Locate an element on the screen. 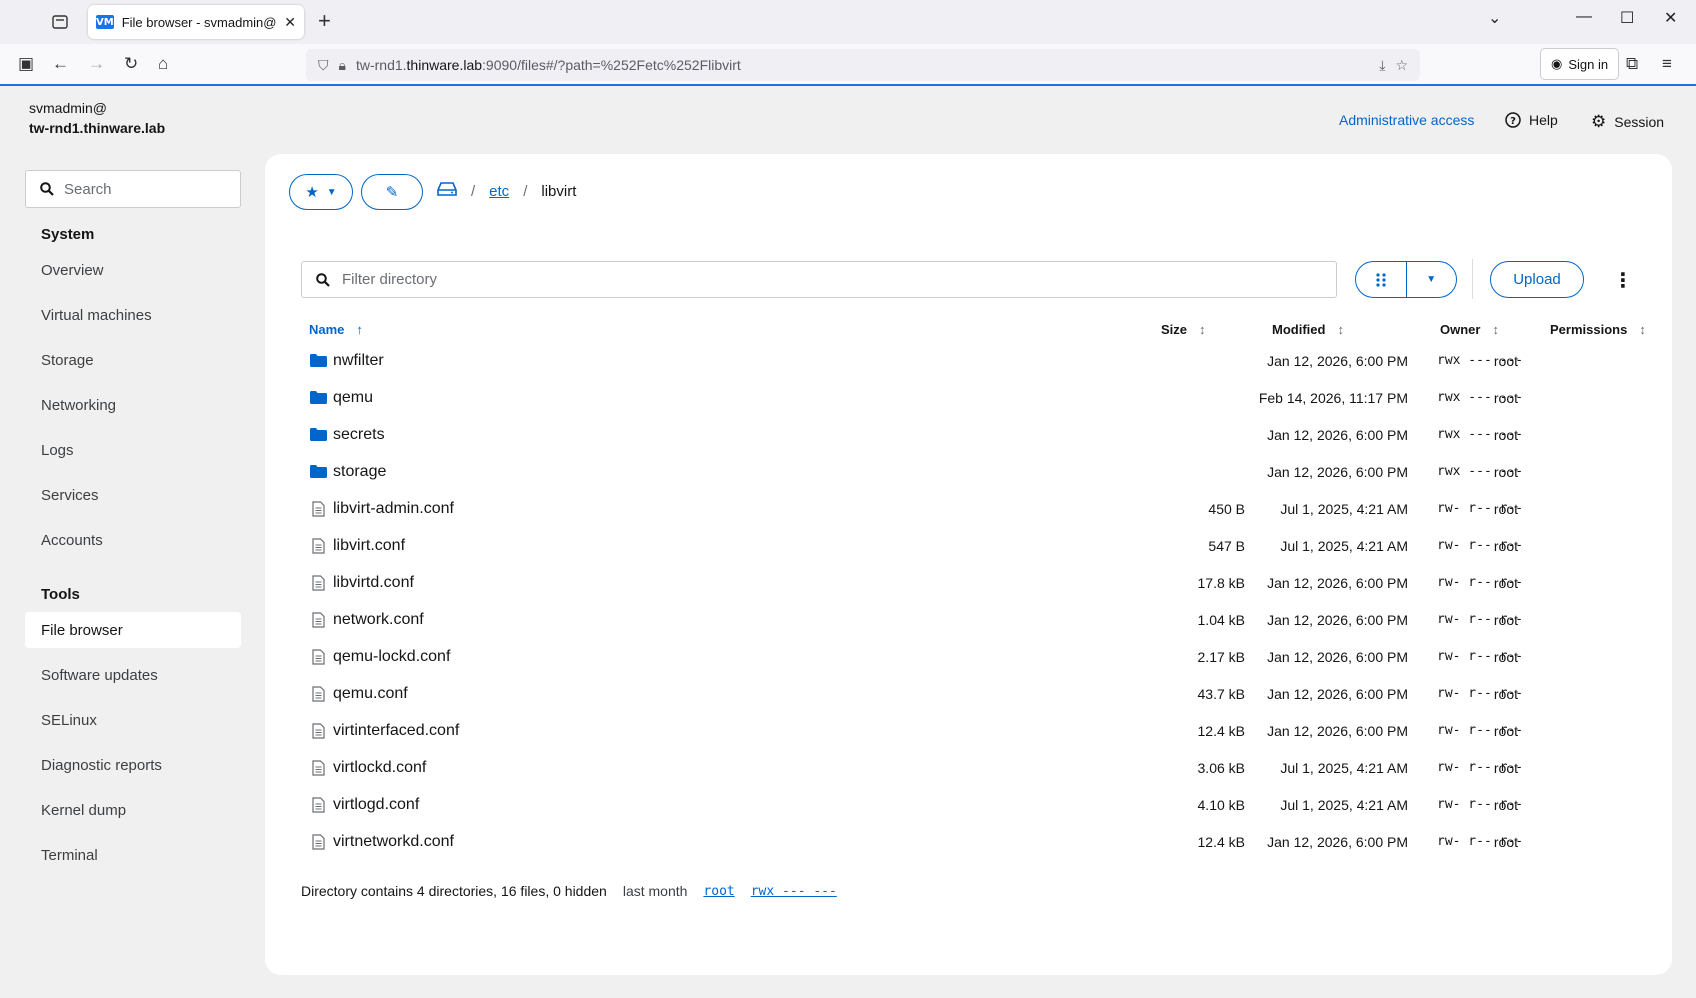 Image resolution: width=1696 pixels, height=998 pixels. column-header-name: Name ↑ is located at coordinates (336, 329).